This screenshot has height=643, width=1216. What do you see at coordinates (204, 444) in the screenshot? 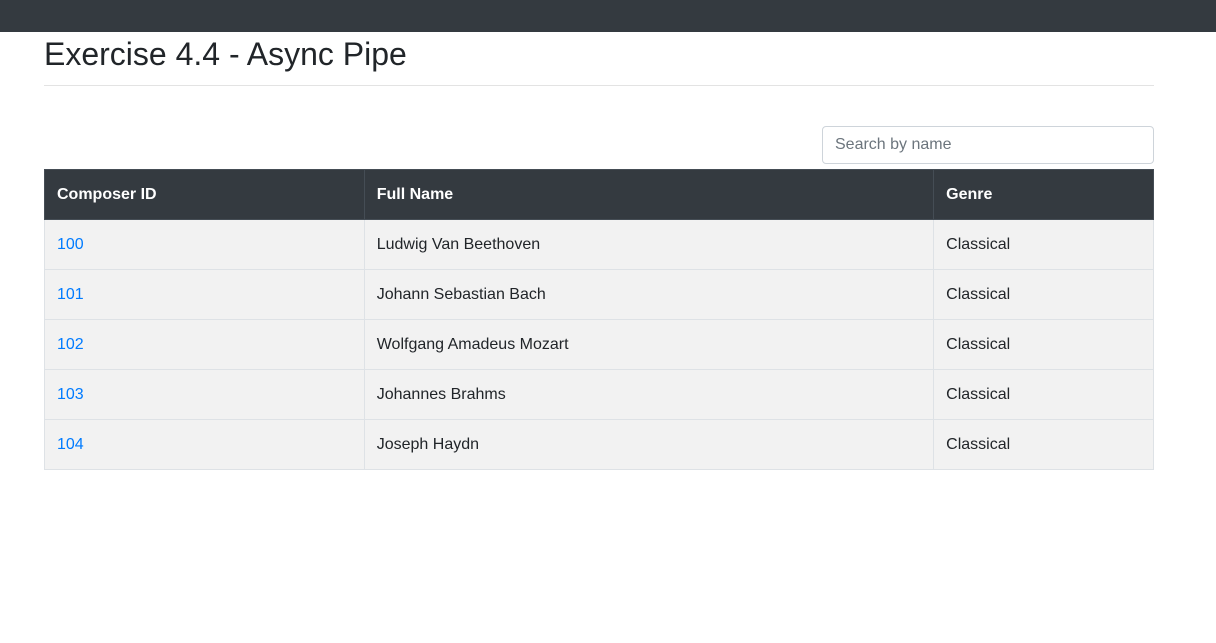
I see `composer-id-cell: 104` at bounding box center [204, 444].